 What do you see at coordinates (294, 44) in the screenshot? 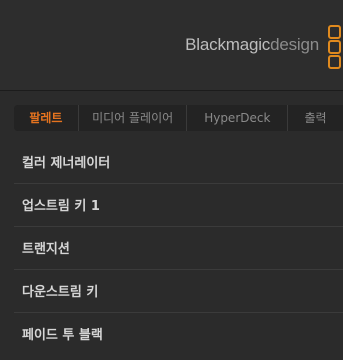
I see `brand-light-text: design` at bounding box center [294, 44].